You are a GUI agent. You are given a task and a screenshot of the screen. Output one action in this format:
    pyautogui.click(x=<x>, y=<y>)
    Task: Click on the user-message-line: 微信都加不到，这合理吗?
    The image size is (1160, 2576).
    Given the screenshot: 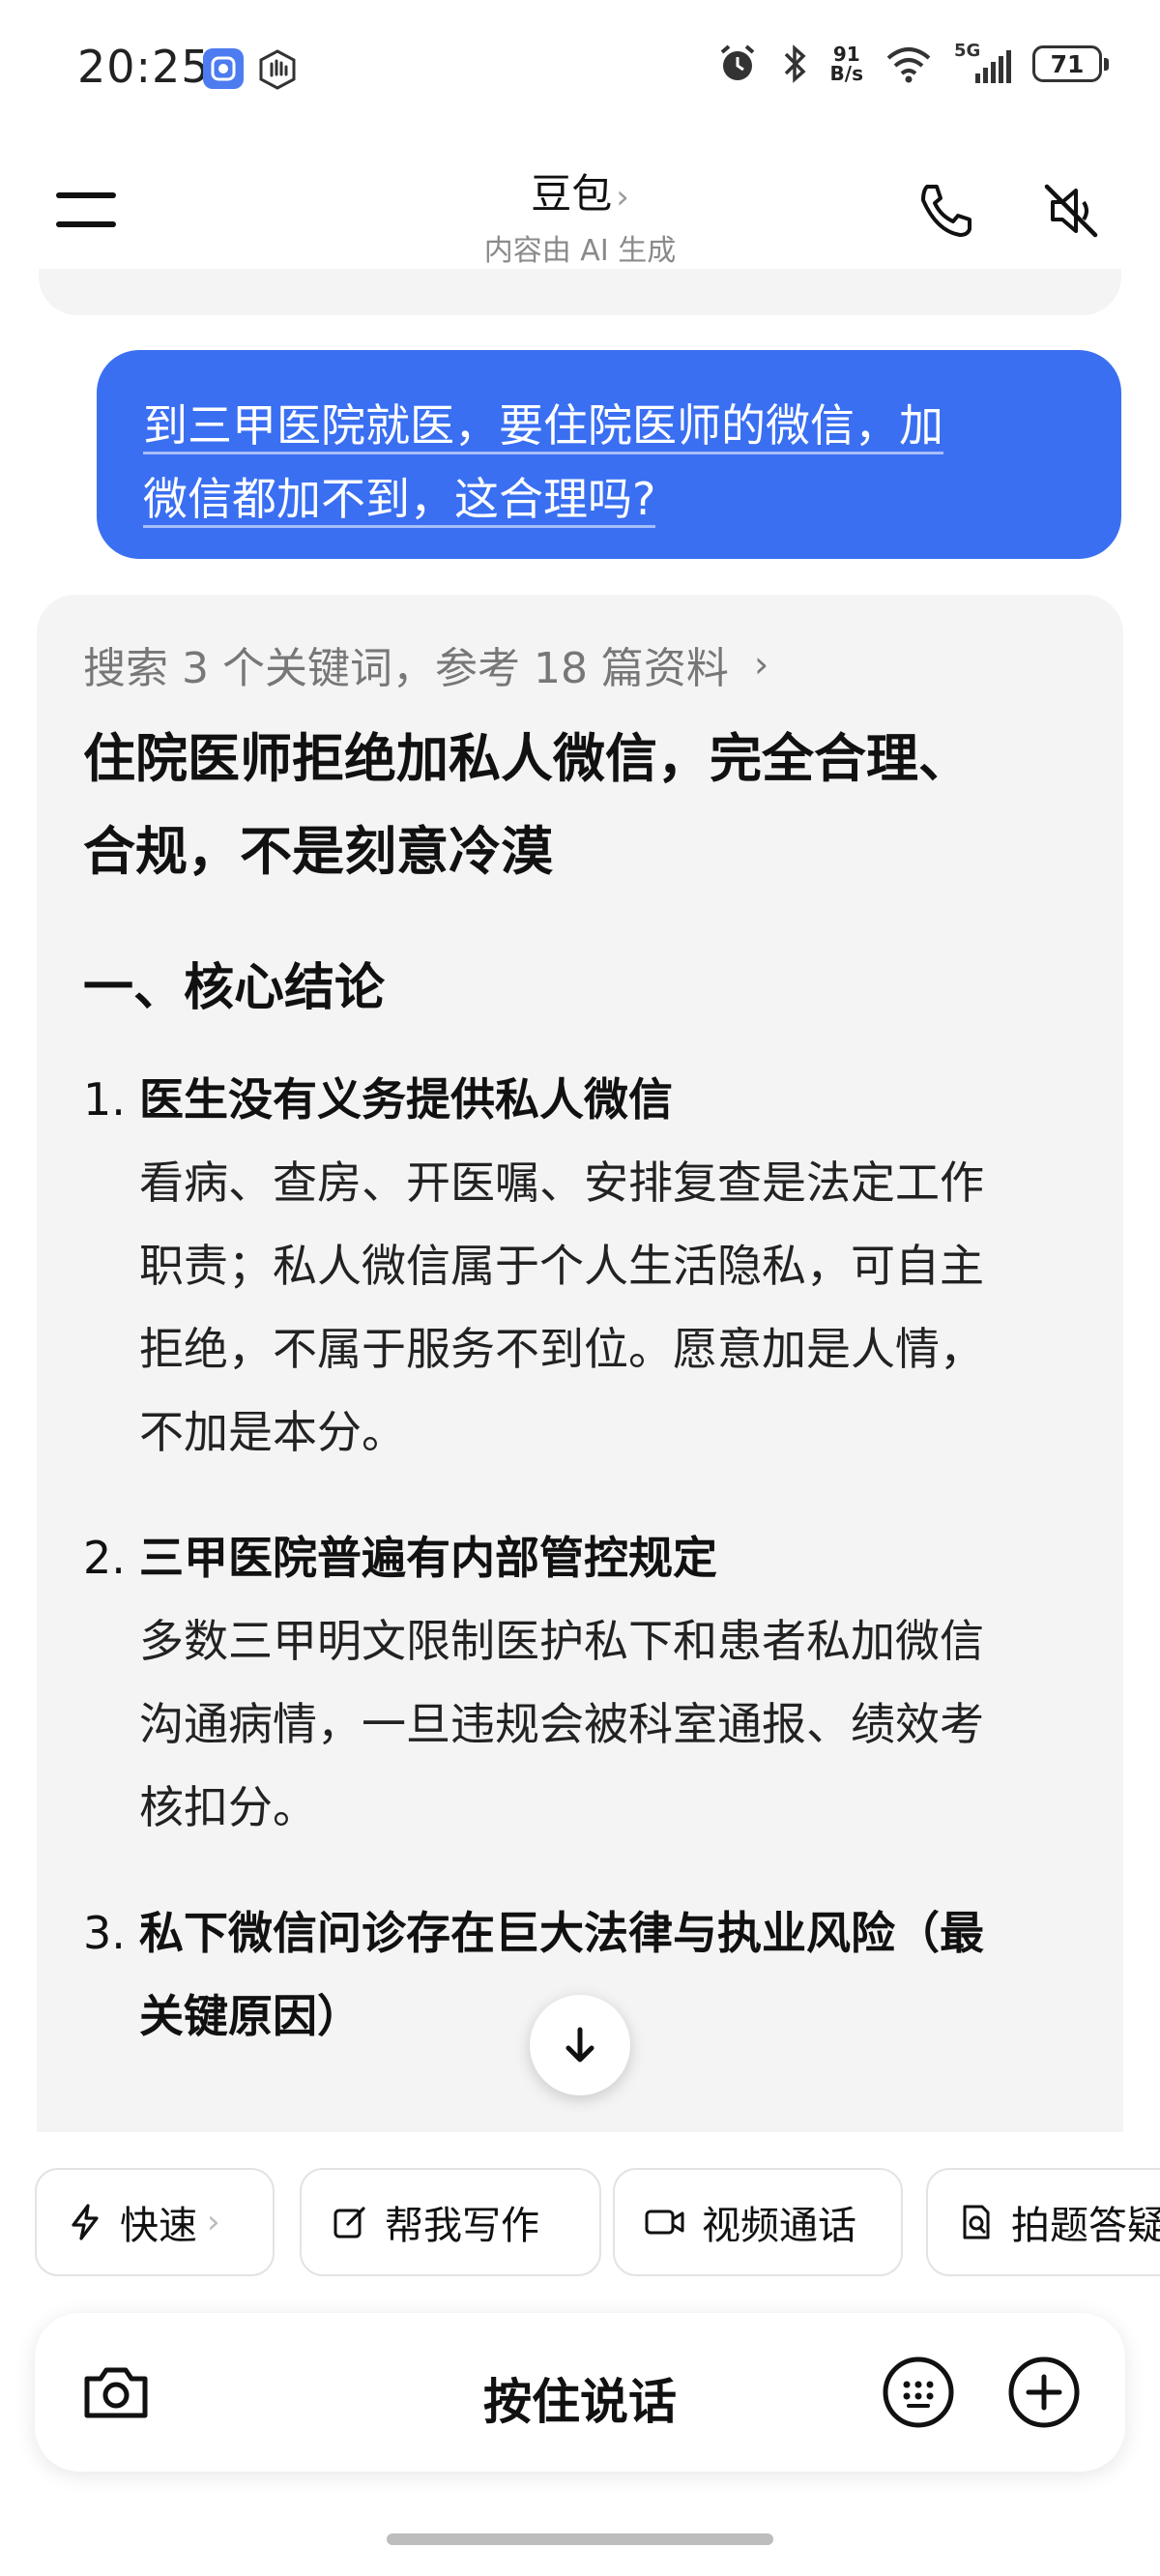 What is the action you would take?
    pyautogui.click(x=399, y=500)
    